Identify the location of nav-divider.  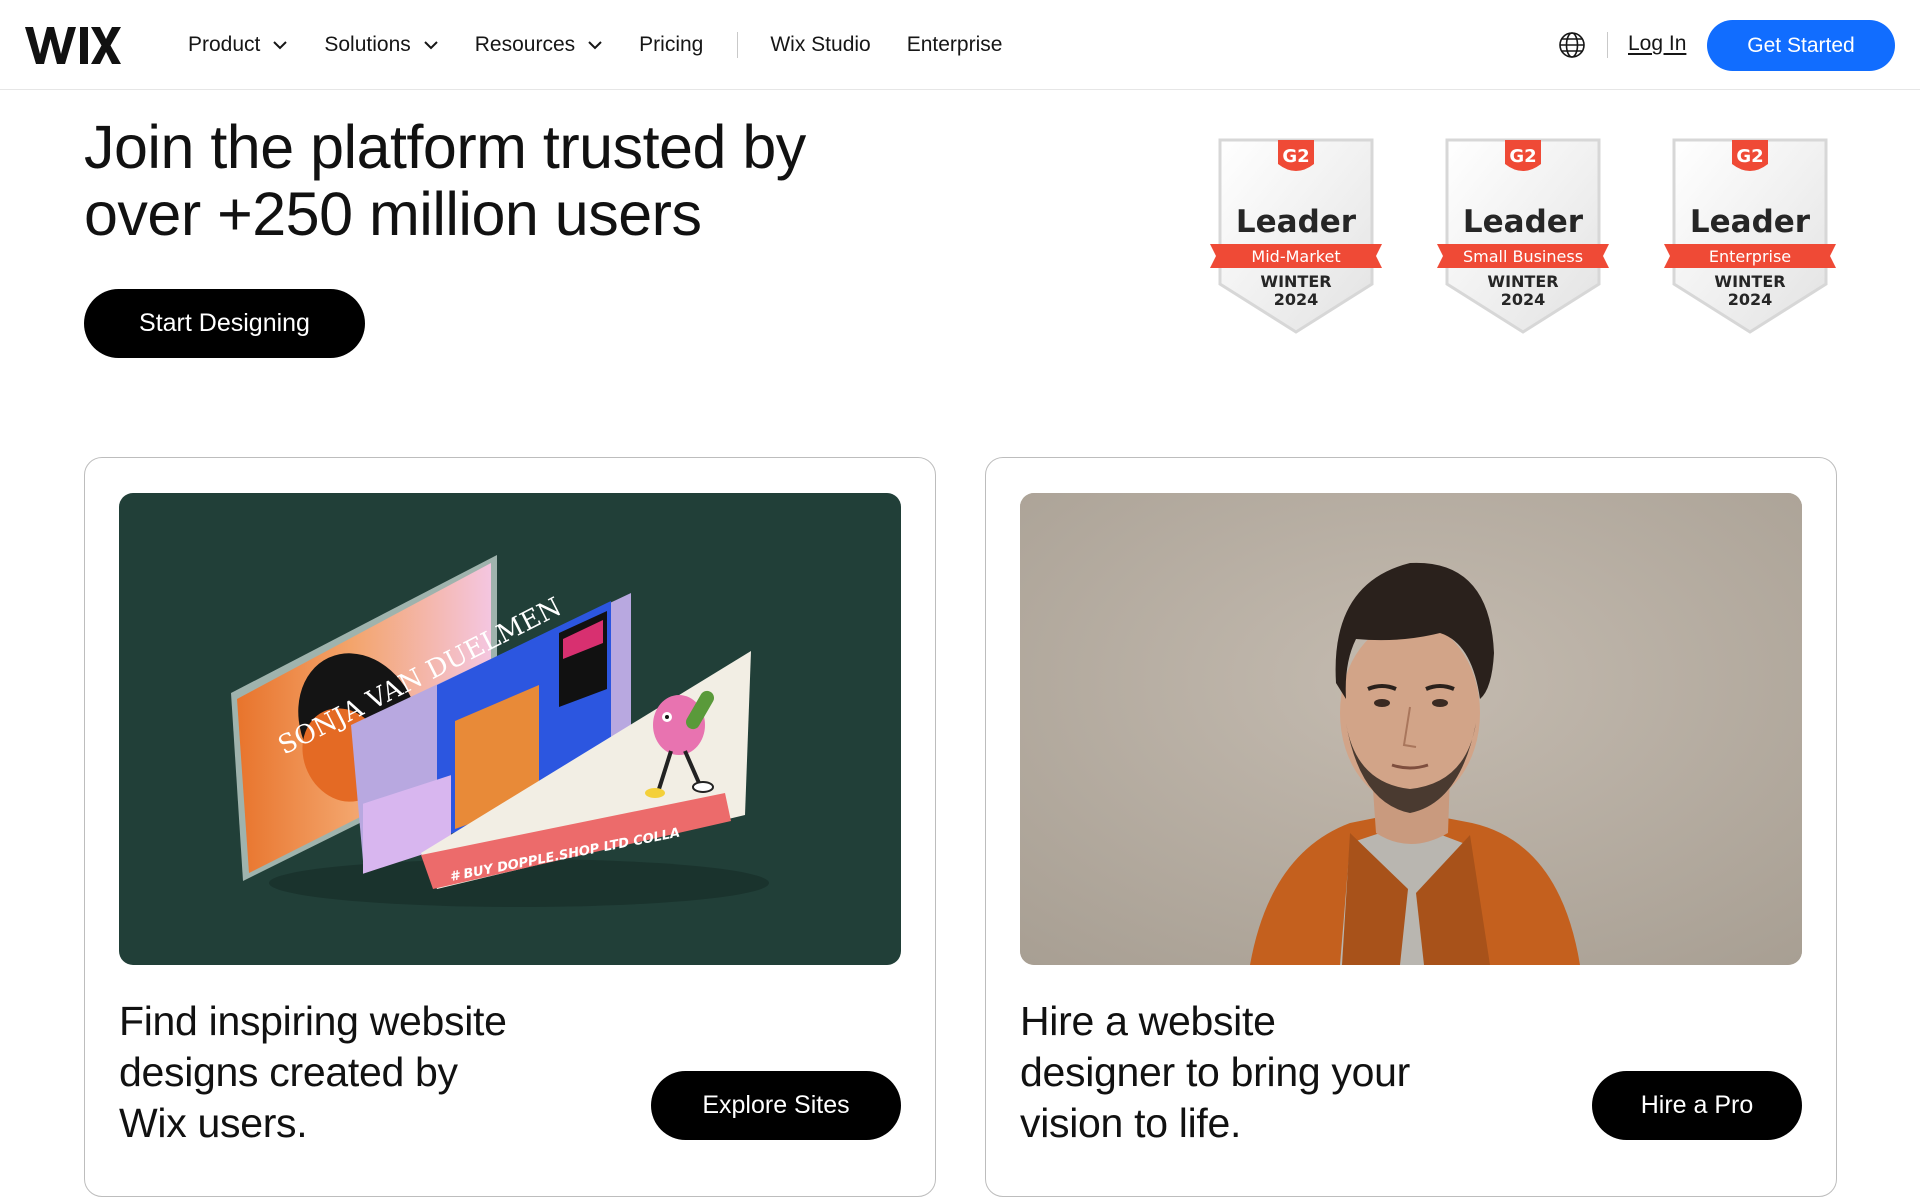
(738, 45).